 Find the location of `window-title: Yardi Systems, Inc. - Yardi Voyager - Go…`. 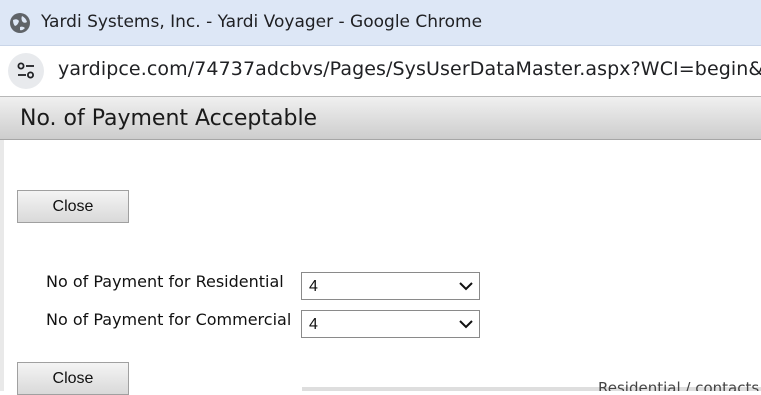

window-title: Yardi Systems, Inc. - Yardi Voyager - Go… is located at coordinates (262, 22).